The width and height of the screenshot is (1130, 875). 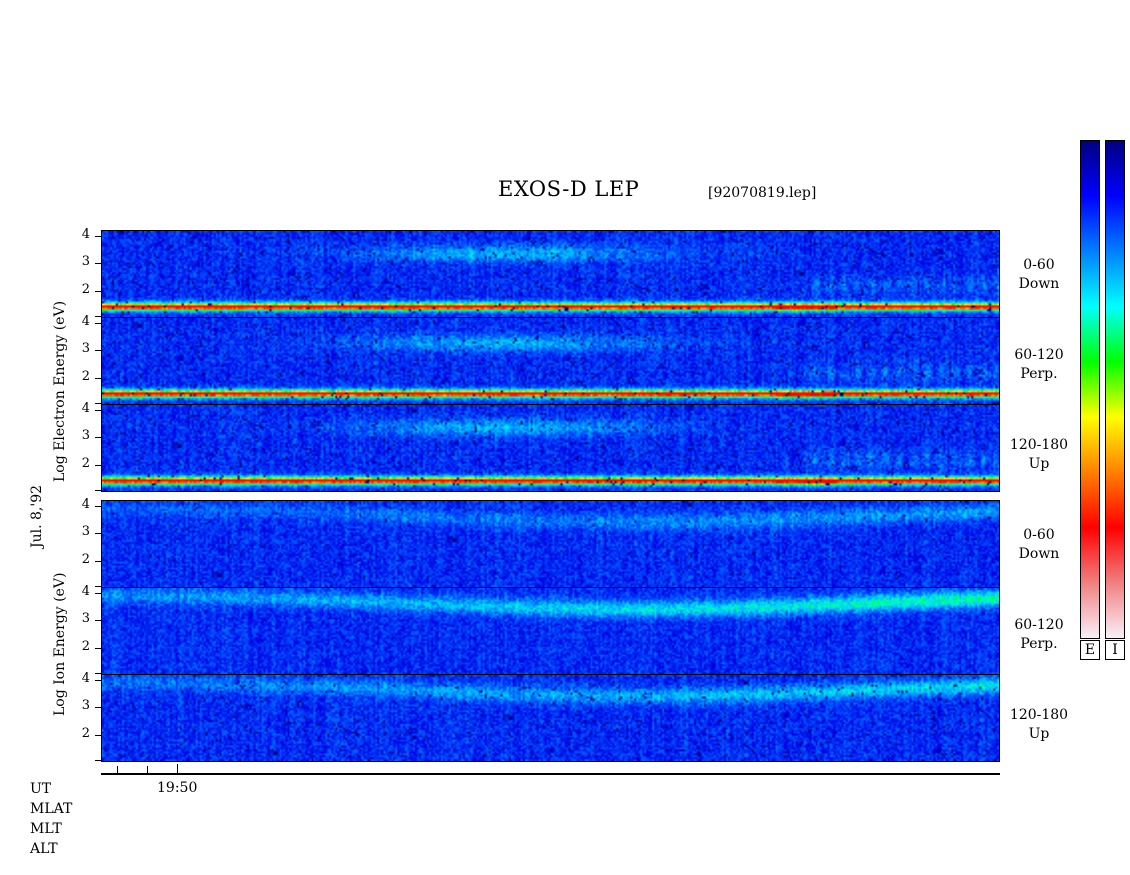 I want to click on ion-y-label: Log Ion Energy (eV), so click(x=60, y=644).